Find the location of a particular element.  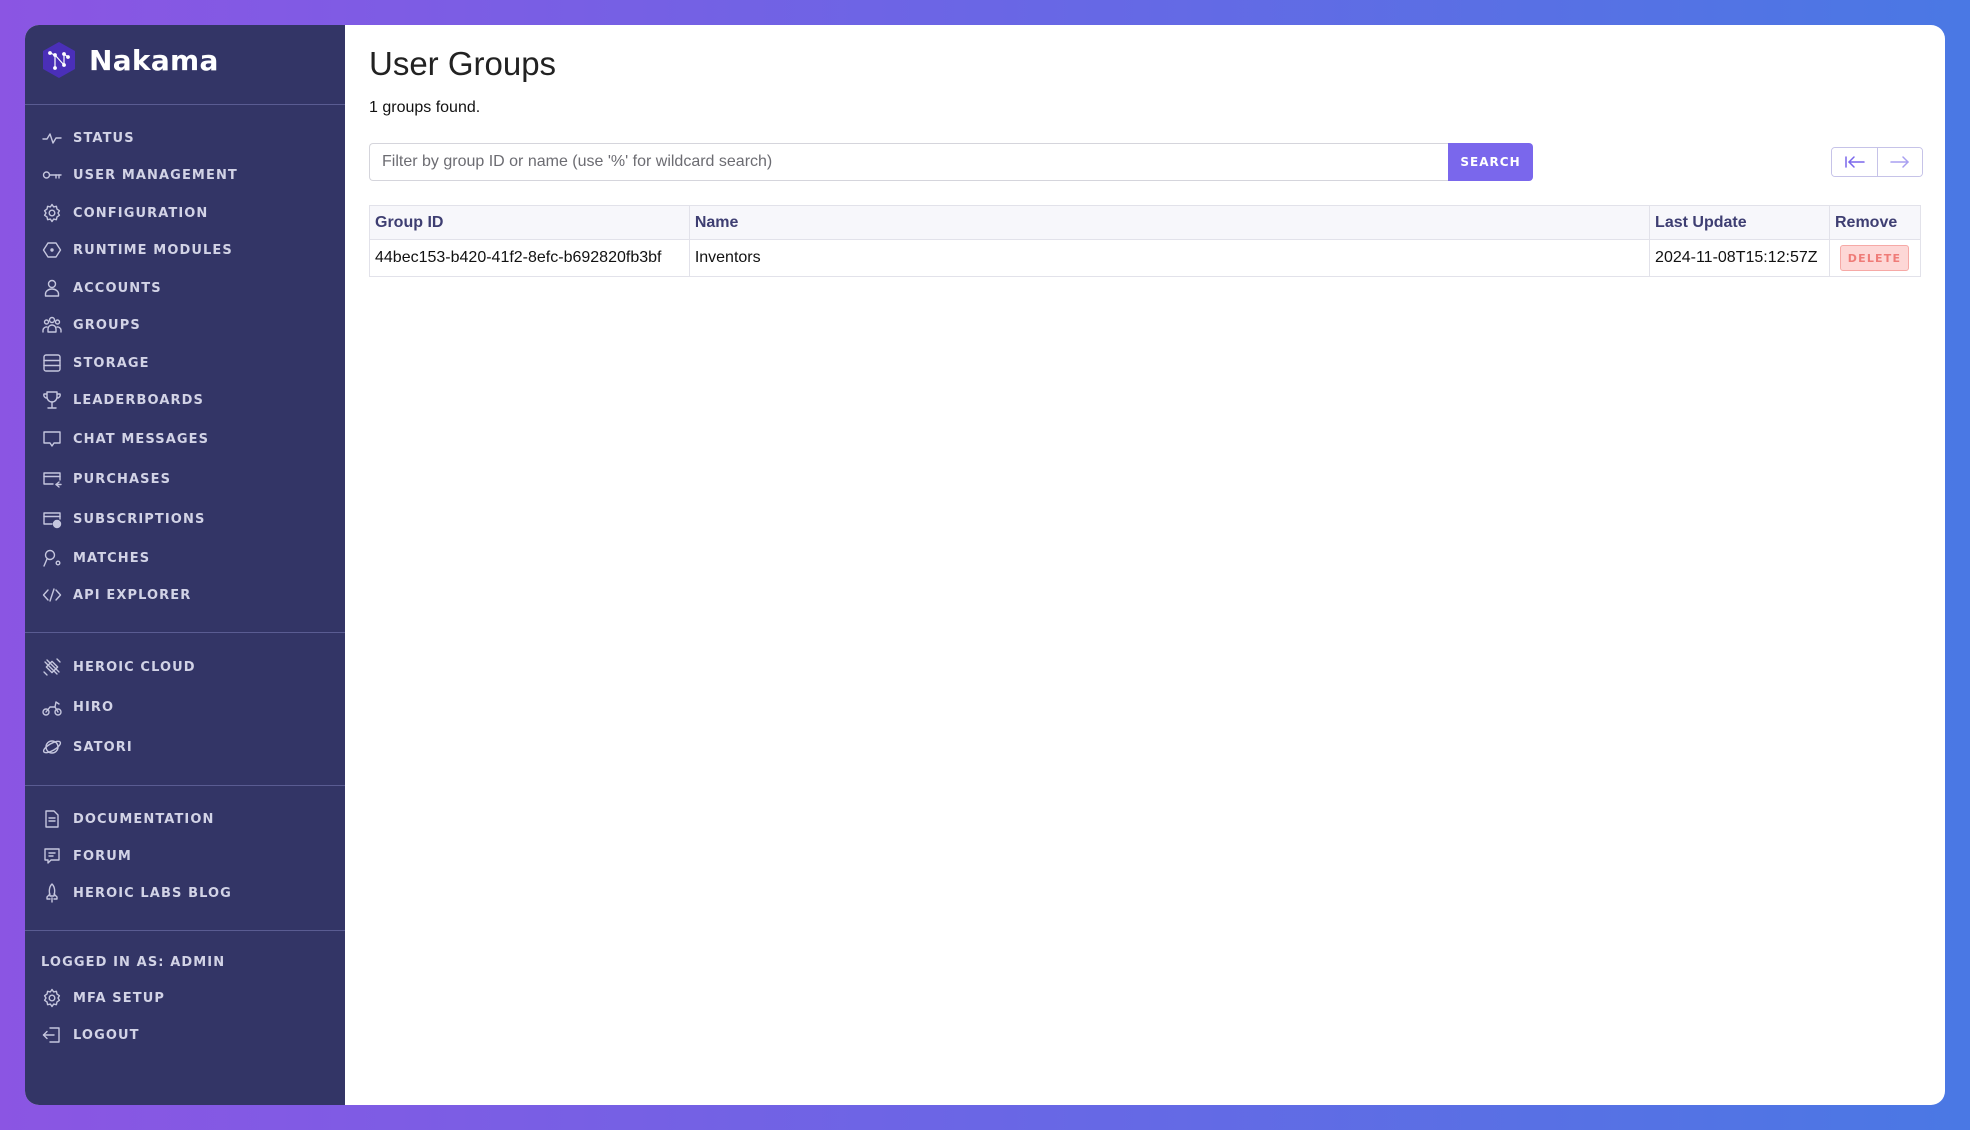

cloud-satellite-icon is located at coordinates (52, 667).